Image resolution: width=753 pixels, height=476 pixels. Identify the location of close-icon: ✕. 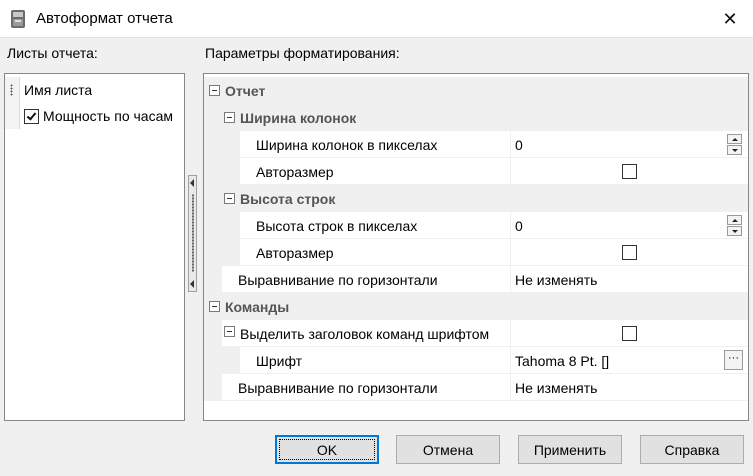
(730, 18).